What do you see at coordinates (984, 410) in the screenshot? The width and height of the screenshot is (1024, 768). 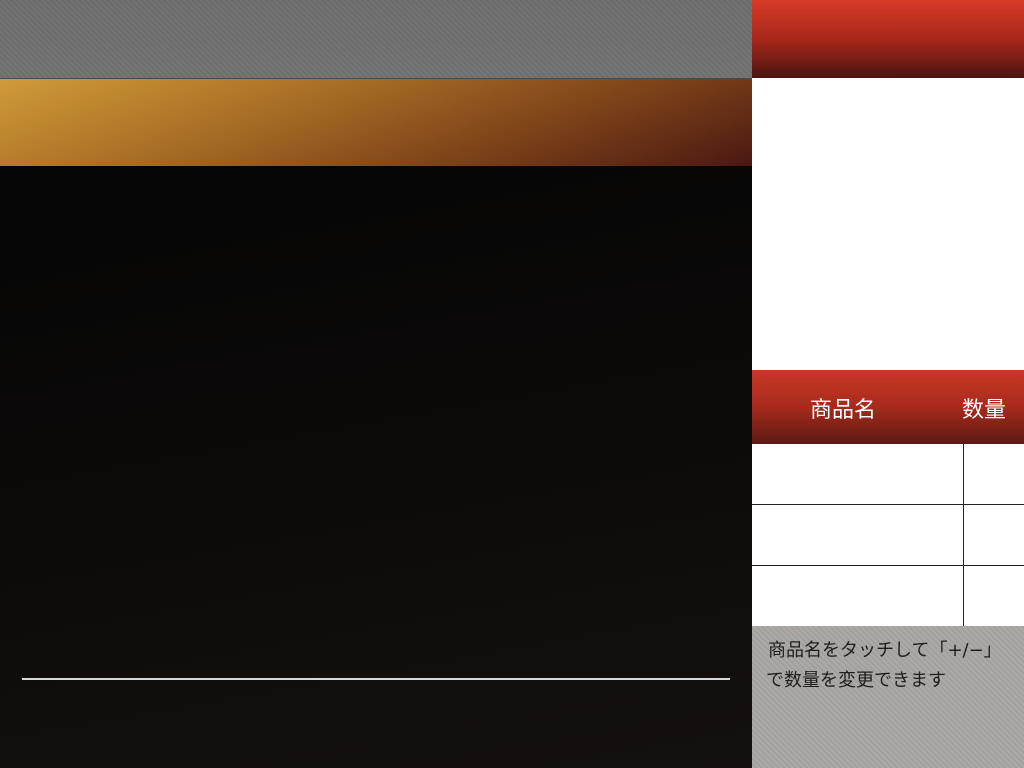 I see `column-header-quantity: 数量` at bounding box center [984, 410].